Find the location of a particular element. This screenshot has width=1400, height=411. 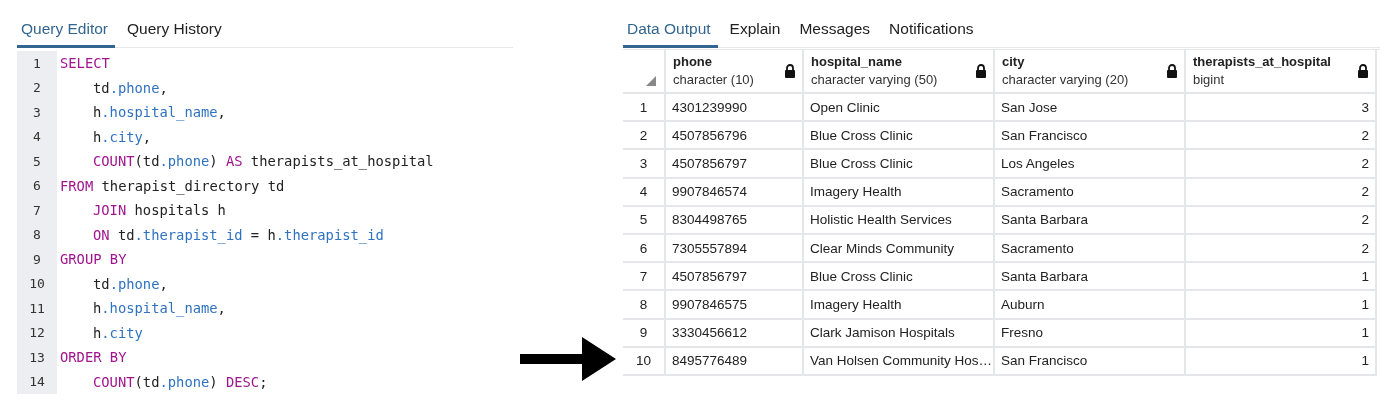

table-cell: Fresno is located at coordinates (1090, 333).